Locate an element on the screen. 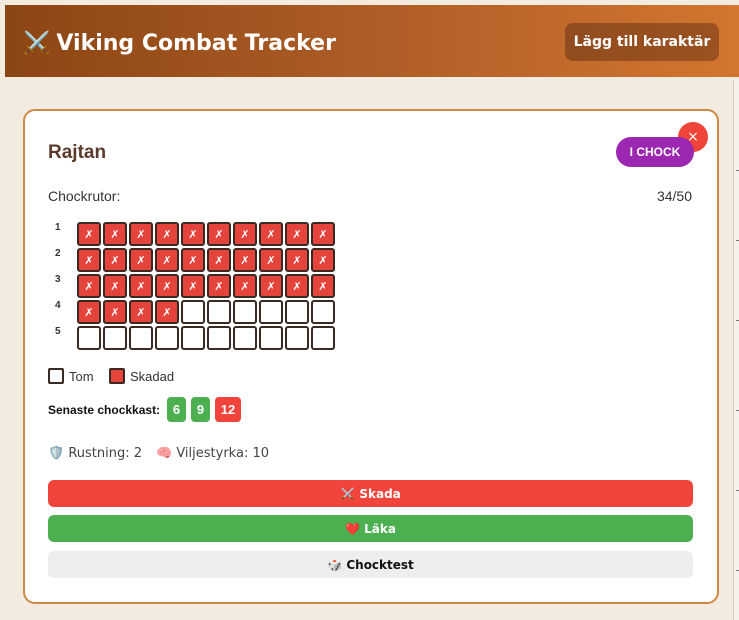  row-number: 5 is located at coordinates (58, 331).